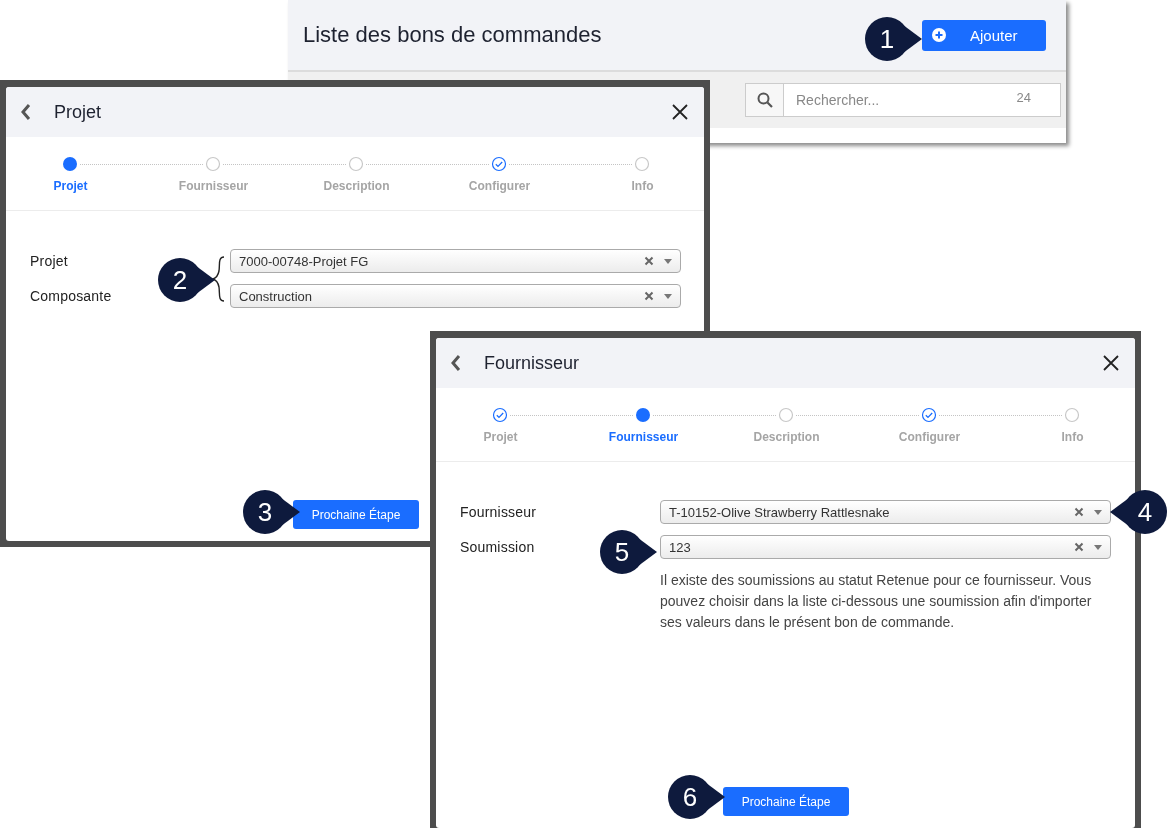  Describe the element at coordinates (1023, 97) in the screenshot. I see `result-count: 24` at that location.